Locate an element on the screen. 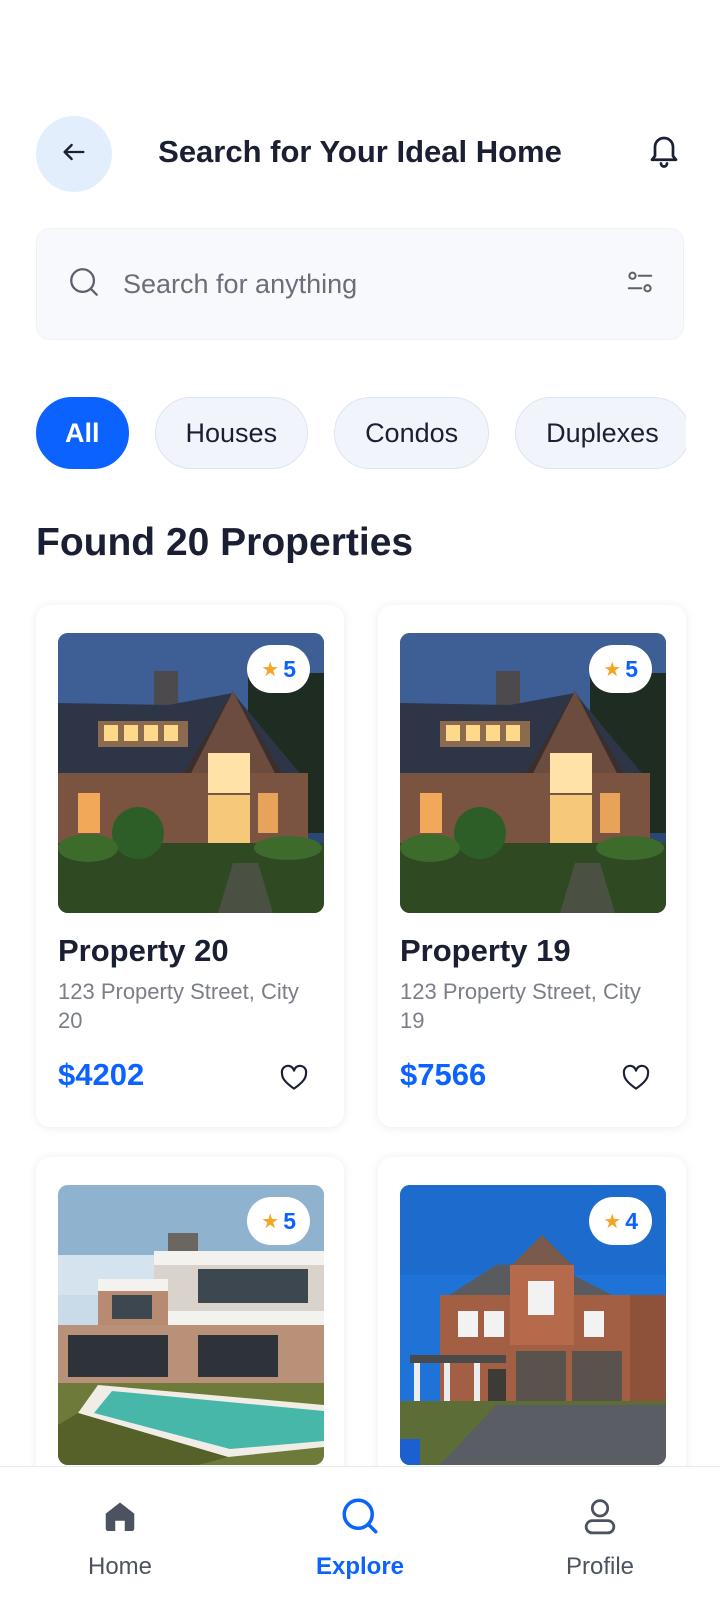 This screenshot has width=720, height=1600. header: Search for Your Ideal Home is located at coordinates (360, 155).